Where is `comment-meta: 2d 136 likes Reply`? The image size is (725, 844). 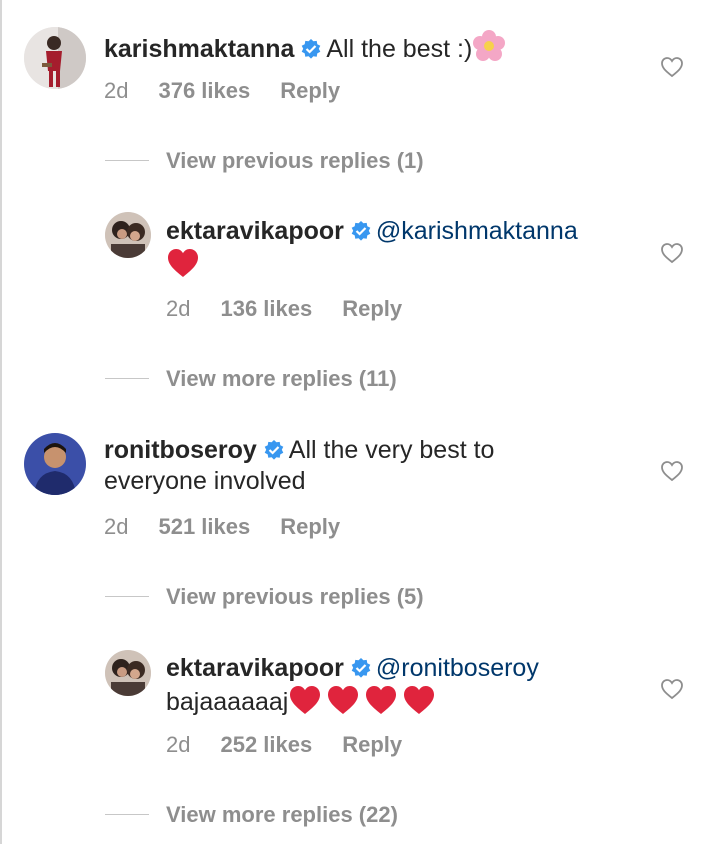
comment-meta: 2d 136 likes Reply is located at coordinates (299, 309).